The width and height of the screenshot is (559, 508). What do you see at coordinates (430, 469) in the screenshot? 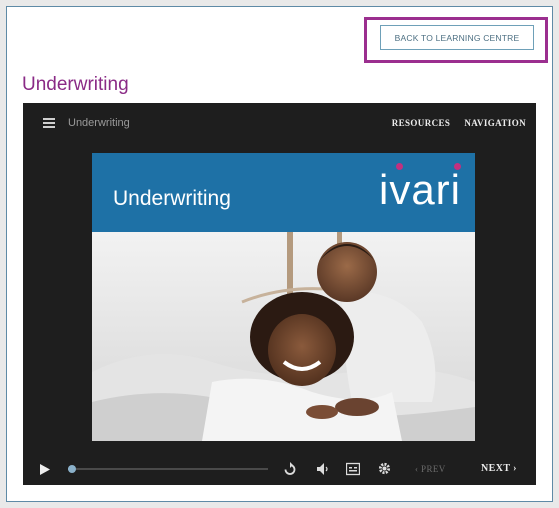
I see `prev-button: ‹ PREV` at bounding box center [430, 469].